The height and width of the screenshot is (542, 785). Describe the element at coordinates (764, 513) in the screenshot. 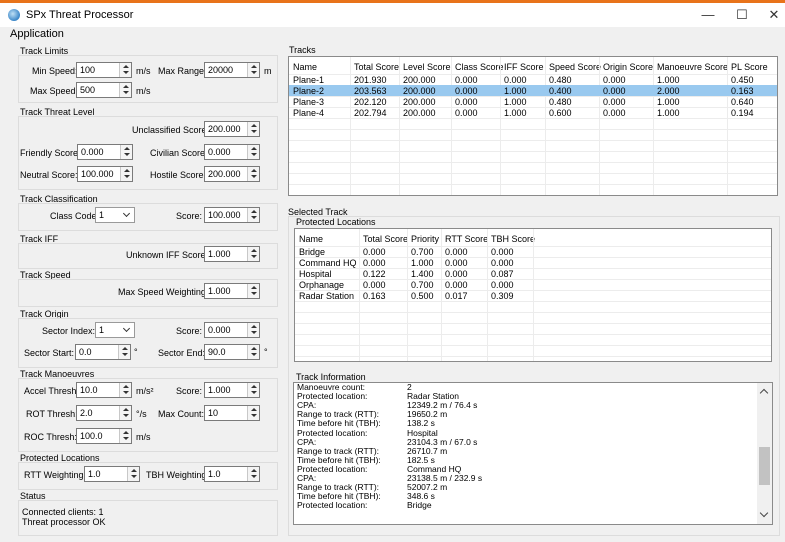

I see `scroll-down-icon` at that location.